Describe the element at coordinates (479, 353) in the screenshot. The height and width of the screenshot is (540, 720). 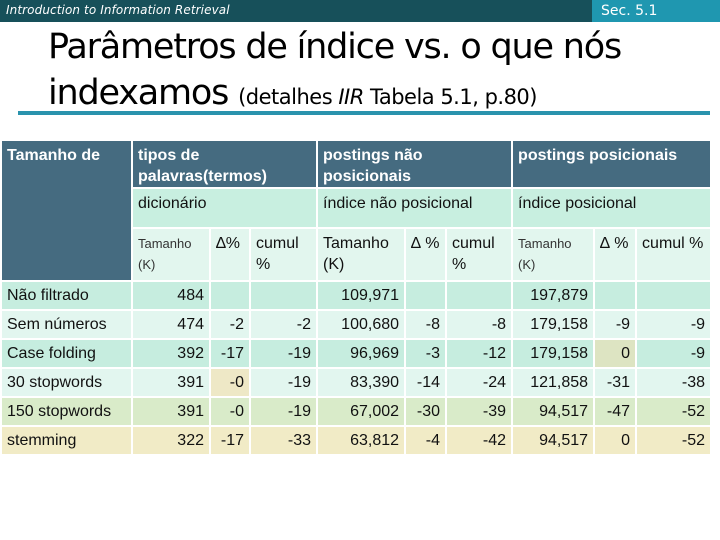
I see `cell: -12` at that location.